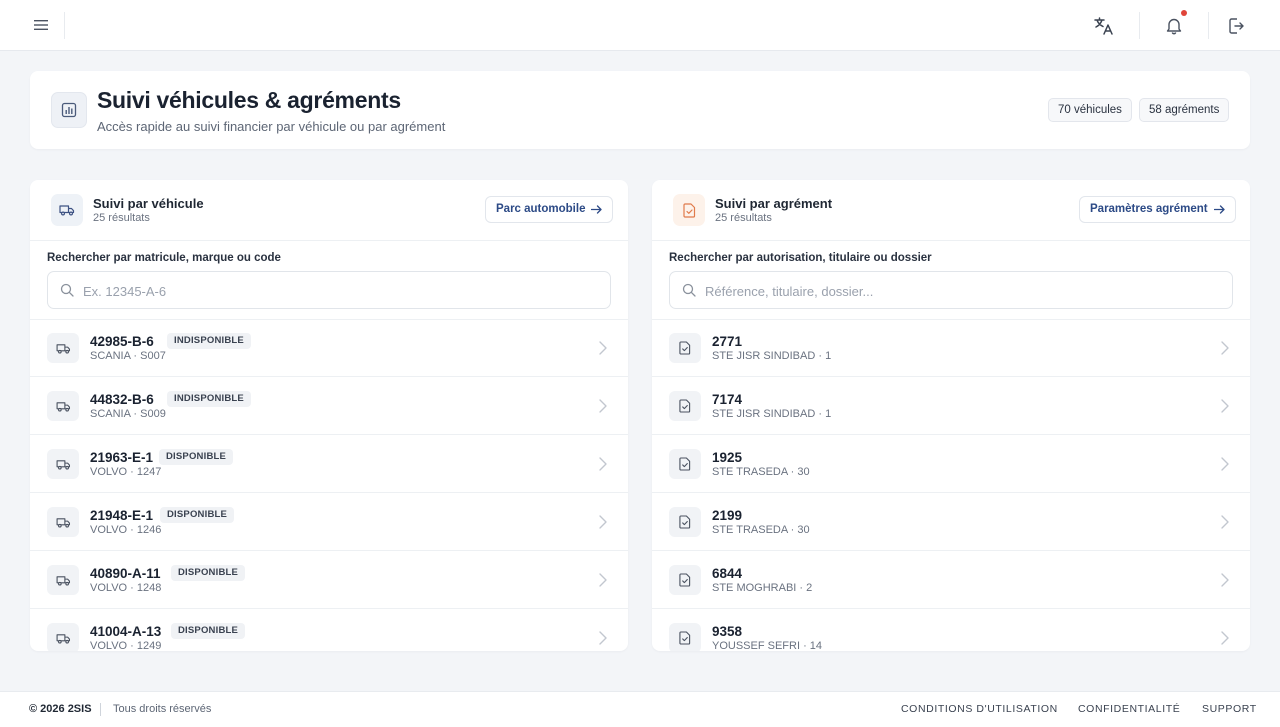 This screenshot has width=1280, height=727. I want to click on agreements-panel-title: Suivi par agrément, so click(774, 203).